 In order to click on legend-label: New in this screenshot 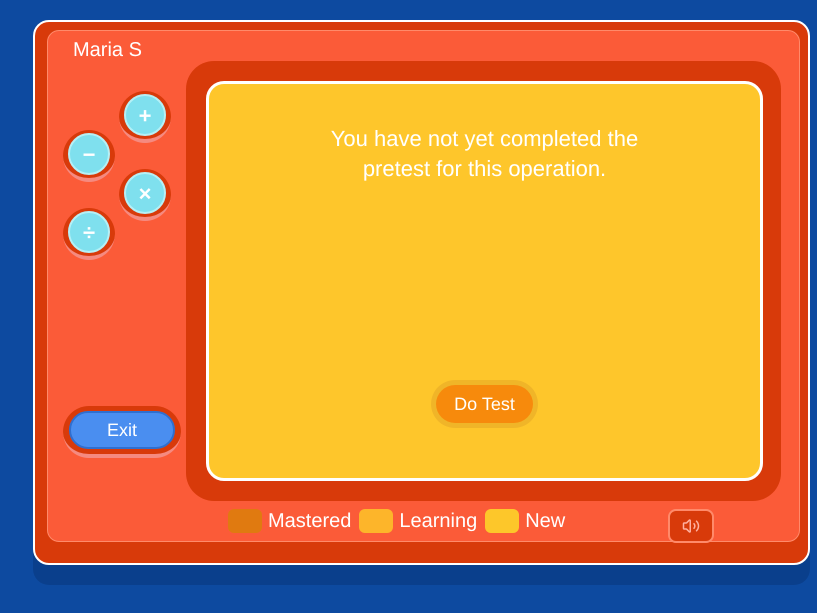, I will do `click(545, 521)`.